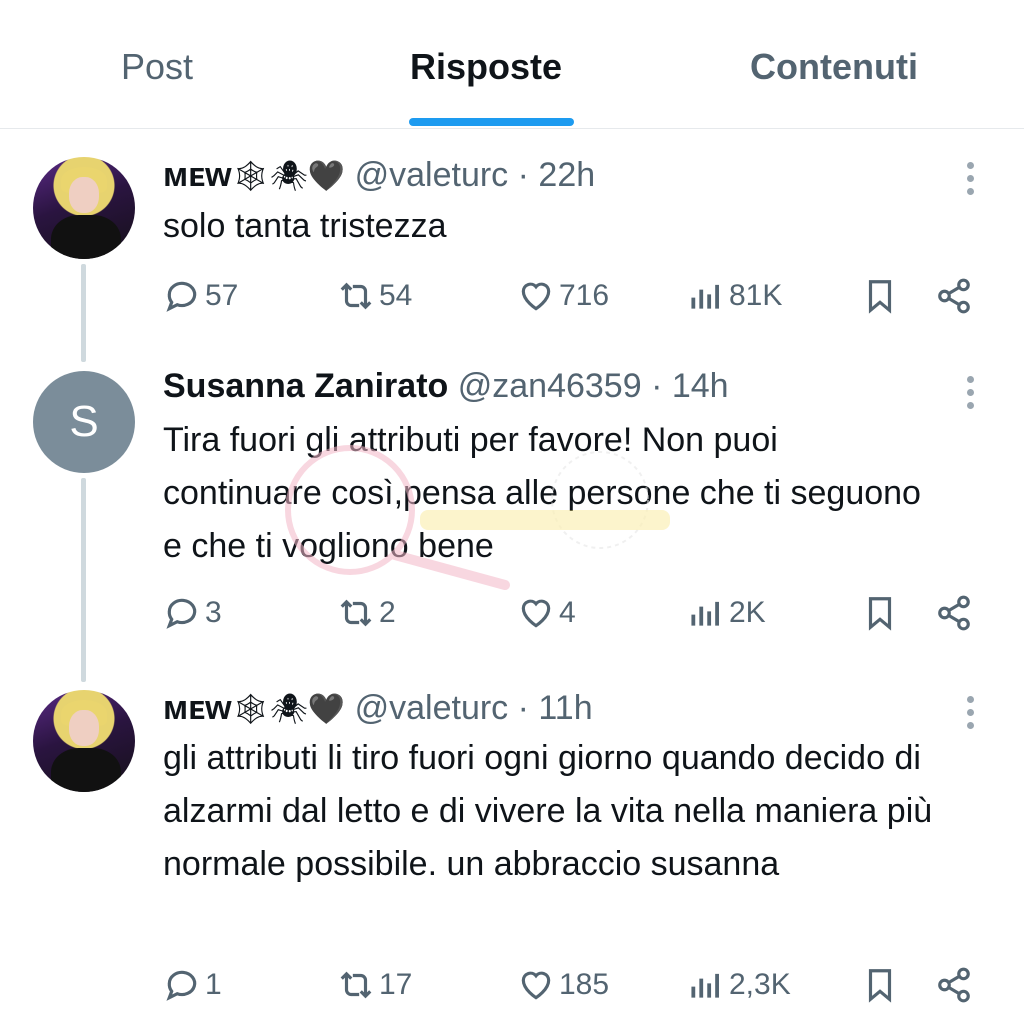 Image resolution: width=1024 pixels, height=1018 pixels. I want to click on views-button: 81K, so click(734, 296).